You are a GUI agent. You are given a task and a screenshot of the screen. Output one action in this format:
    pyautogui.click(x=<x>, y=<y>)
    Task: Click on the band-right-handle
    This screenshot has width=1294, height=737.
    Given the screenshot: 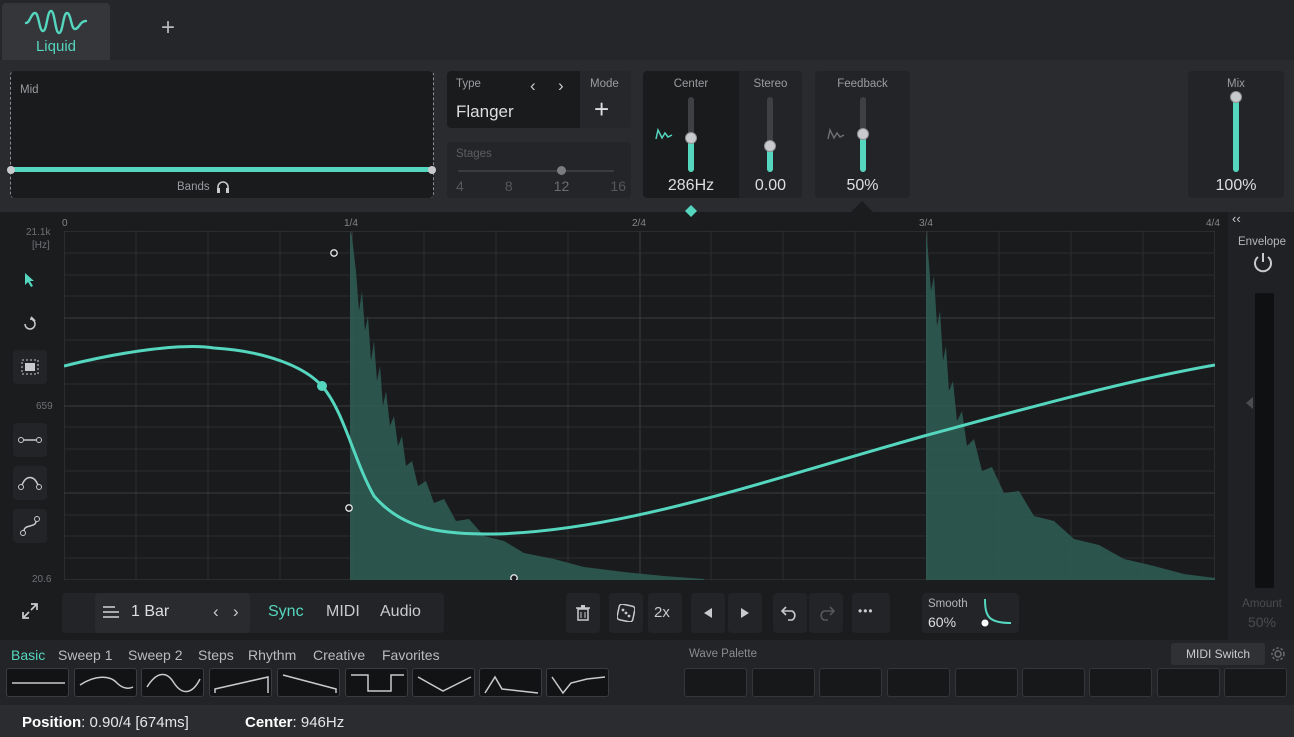 What is the action you would take?
    pyautogui.click(x=432, y=170)
    